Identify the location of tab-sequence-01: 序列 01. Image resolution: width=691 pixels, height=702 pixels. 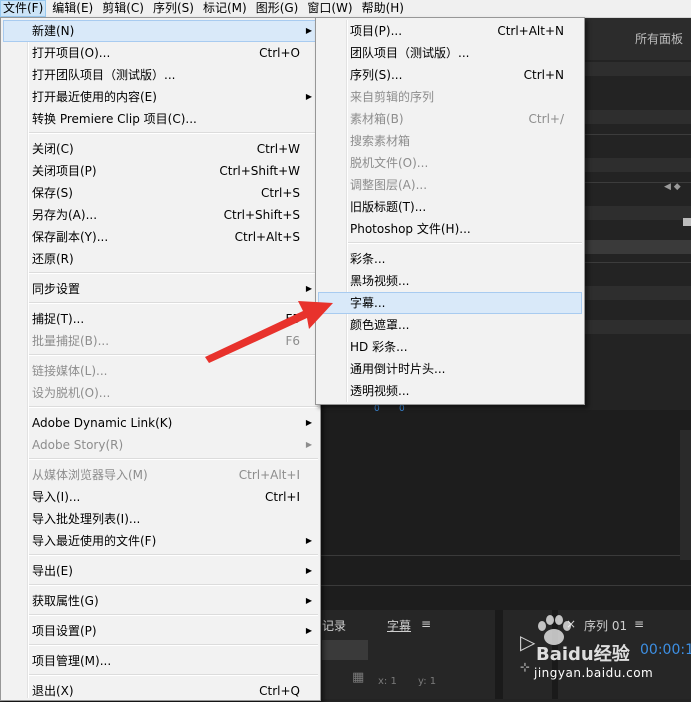
(605, 625).